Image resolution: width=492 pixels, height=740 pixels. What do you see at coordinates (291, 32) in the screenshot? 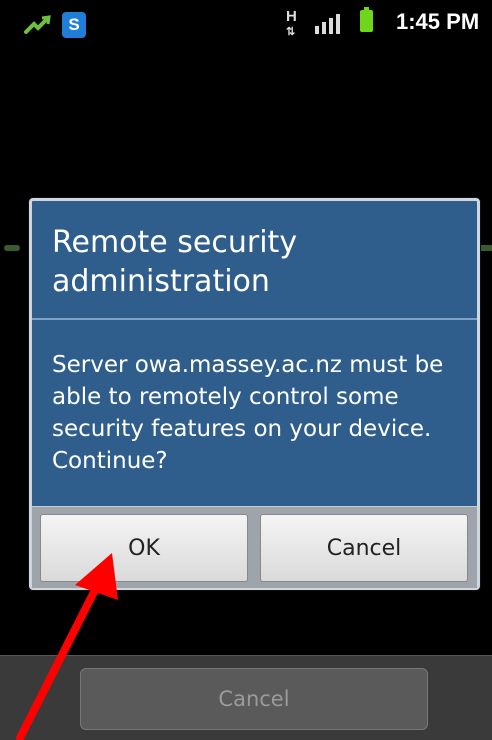
I see `data-arrows-icon: ⇅` at bounding box center [291, 32].